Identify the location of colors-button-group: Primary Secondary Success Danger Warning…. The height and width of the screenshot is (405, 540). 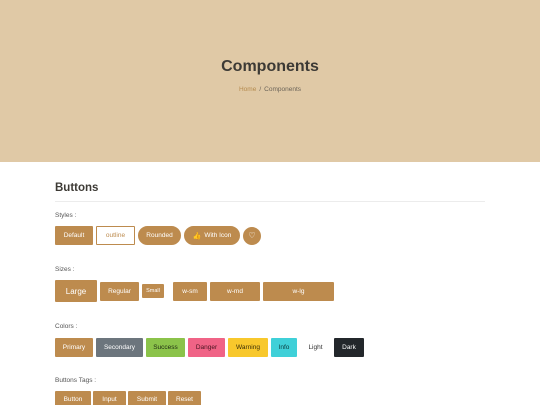
(211, 347).